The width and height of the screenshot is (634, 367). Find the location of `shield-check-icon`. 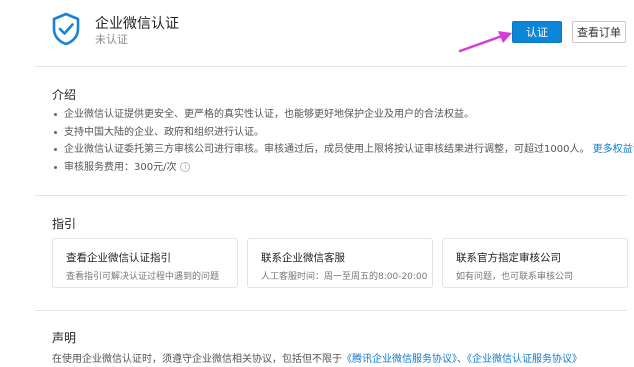

shield-check-icon is located at coordinates (66, 29).